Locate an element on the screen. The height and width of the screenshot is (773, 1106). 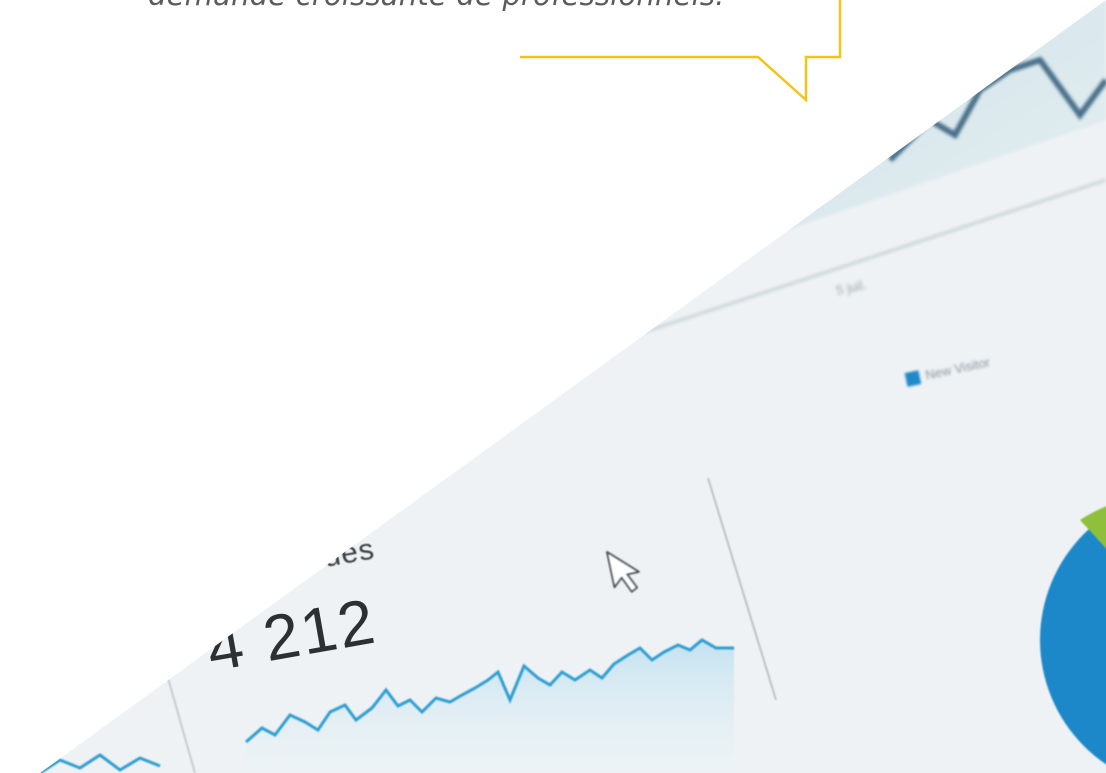
sparkline-line-partial is located at coordinates (100, 763).